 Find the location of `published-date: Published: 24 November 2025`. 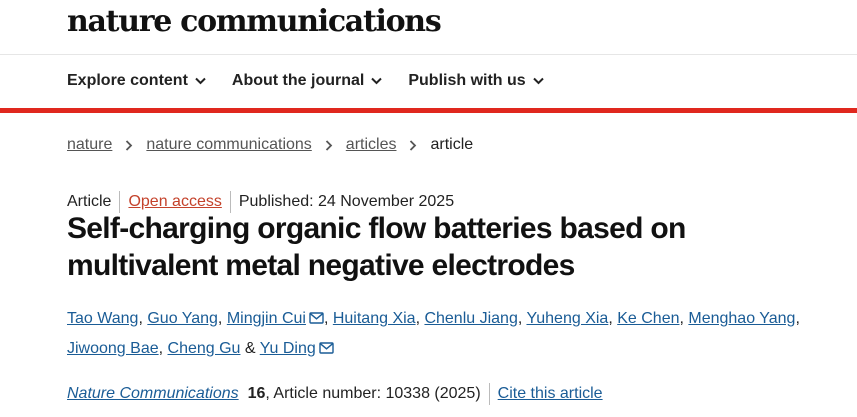

published-date: Published: 24 November 2025 is located at coordinates (346, 201).